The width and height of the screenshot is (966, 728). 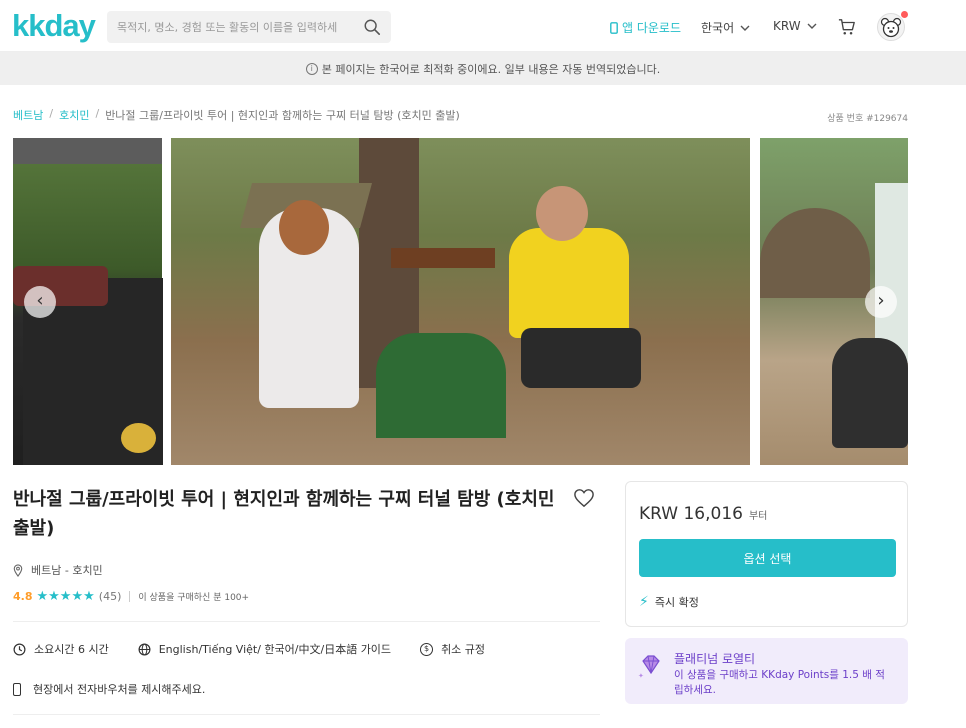 I want to click on price-from-label: 부터, so click(x=758, y=516).